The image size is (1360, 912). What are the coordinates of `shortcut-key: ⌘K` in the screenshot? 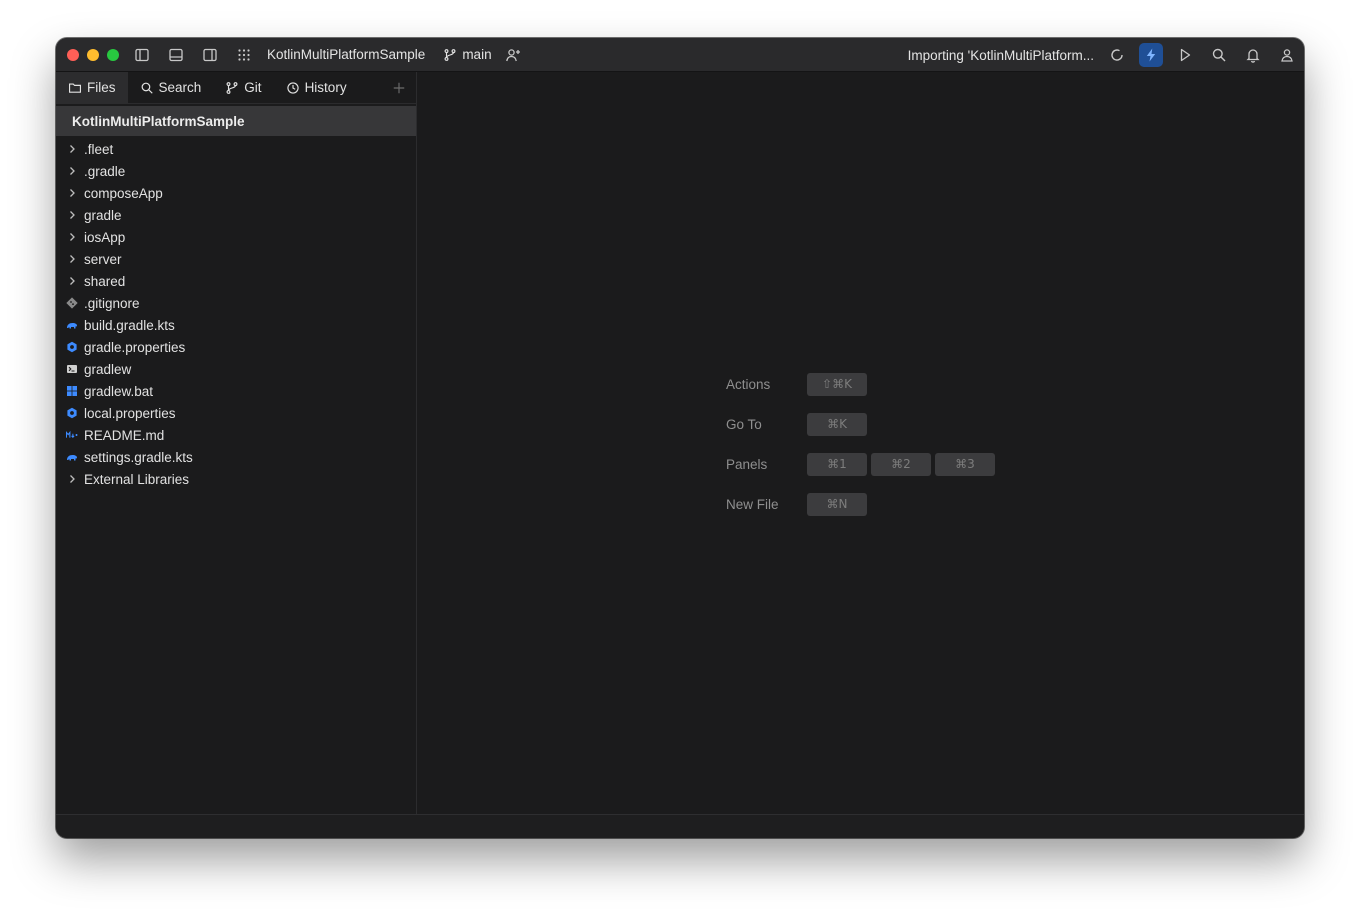 It's located at (837, 424).